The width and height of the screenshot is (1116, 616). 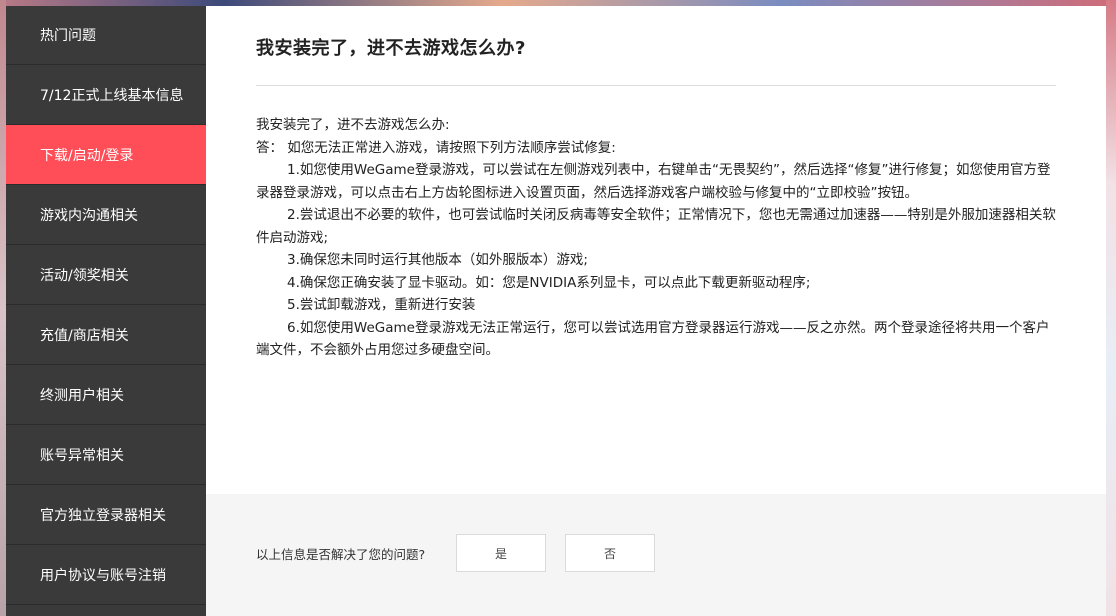 What do you see at coordinates (84, 275) in the screenshot?
I see `sidebar-item-label: 活动/领奖相关` at bounding box center [84, 275].